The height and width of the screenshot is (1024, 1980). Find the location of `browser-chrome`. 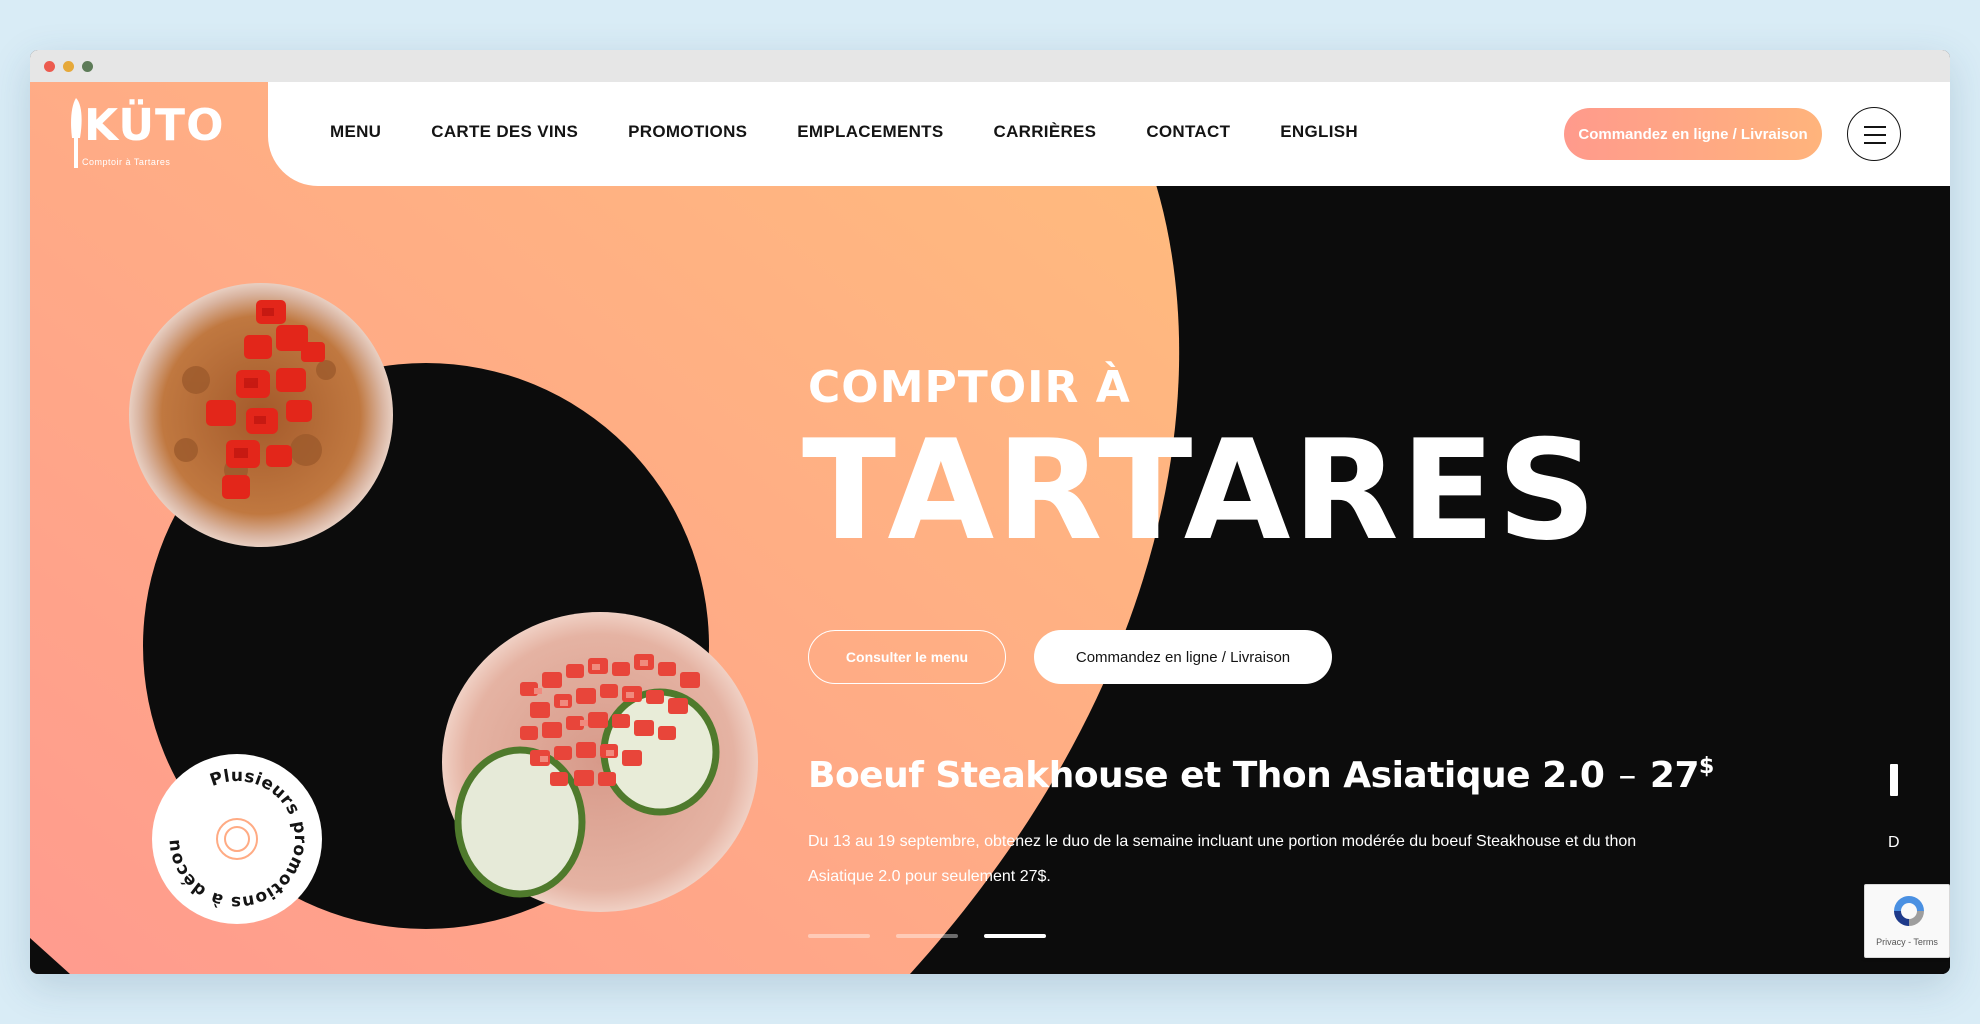

browser-chrome is located at coordinates (990, 66).